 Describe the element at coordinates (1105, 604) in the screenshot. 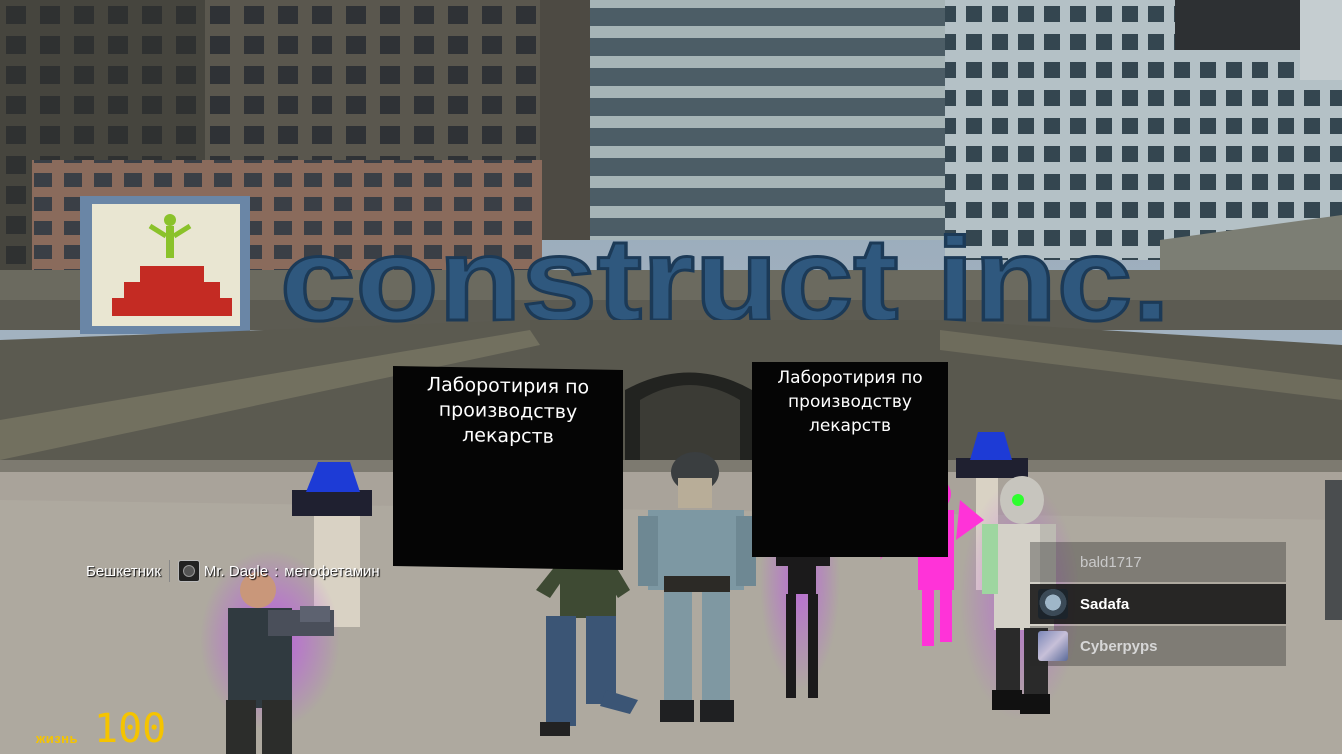

I see `player-name: Sadafa` at that location.